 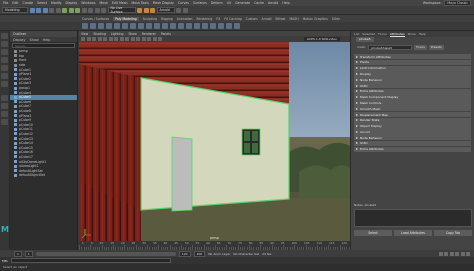 What do you see at coordinates (15, 3) in the screenshot?
I see `menu-edit: Edit` at bounding box center [15, 3].